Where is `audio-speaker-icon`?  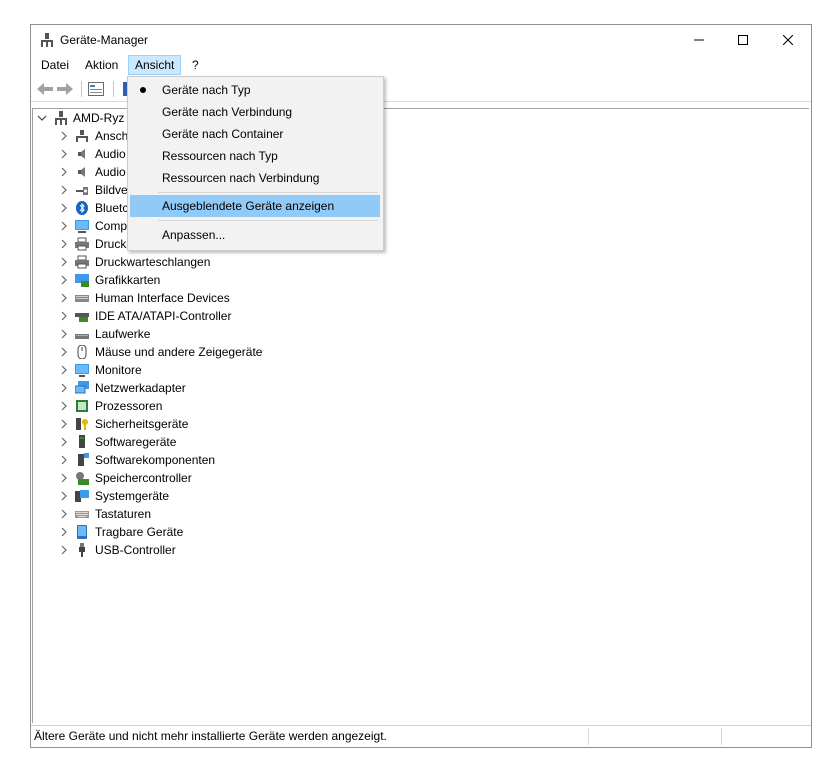
audio-speaker-icon is located at coordinates (81, 172).